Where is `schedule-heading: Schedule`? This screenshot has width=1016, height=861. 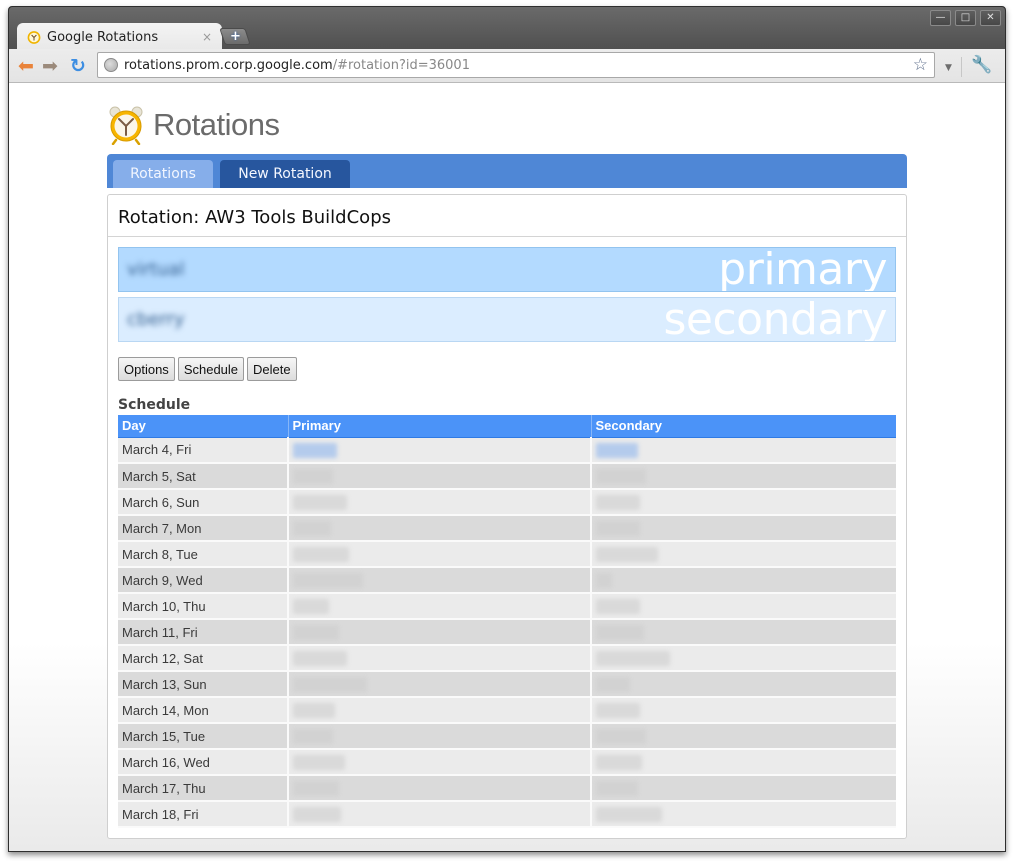
schedule-heading: Schedule is located at coordinates (154, 405).